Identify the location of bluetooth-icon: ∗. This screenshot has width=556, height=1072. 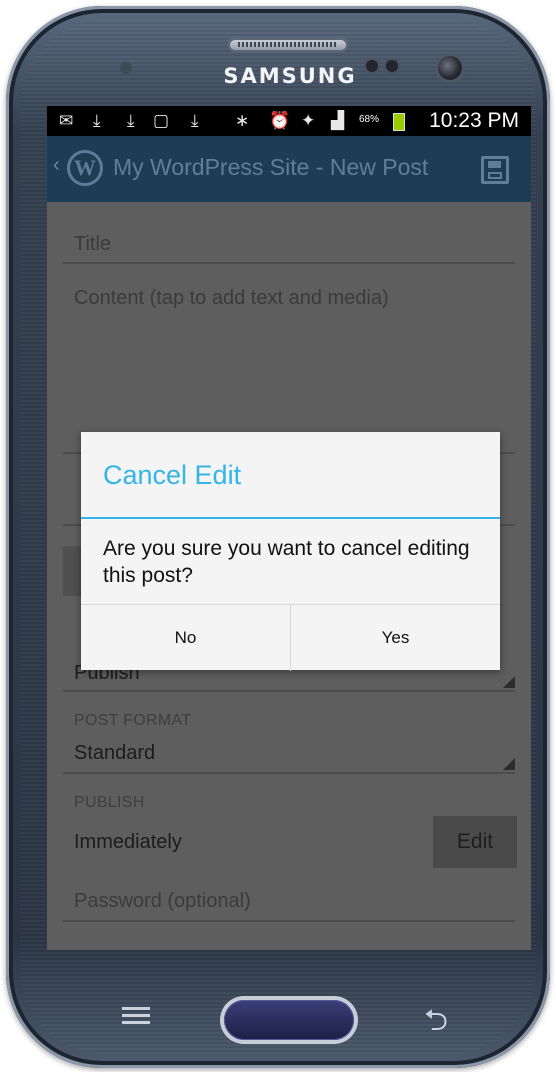
(242, 121).